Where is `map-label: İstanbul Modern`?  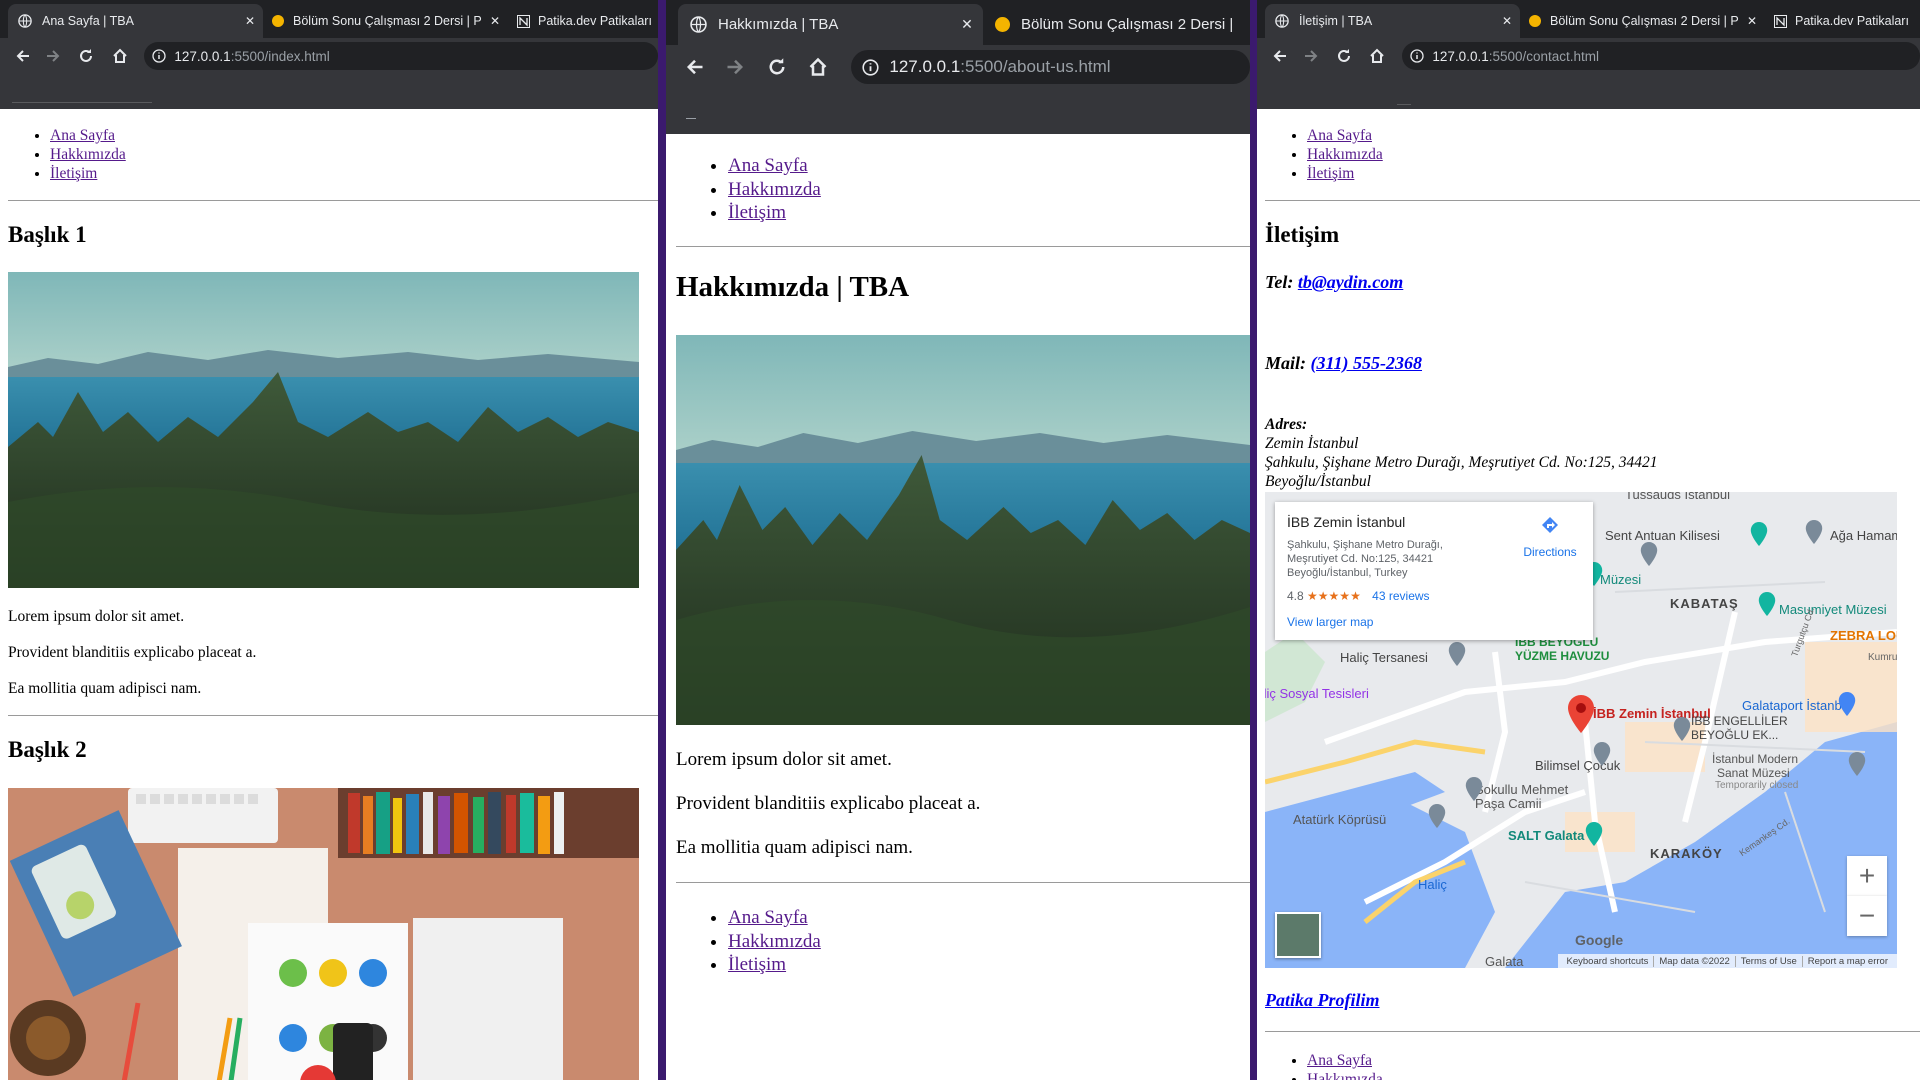
map-label: İstanbul Modern is located at coordinates (1755, 759).